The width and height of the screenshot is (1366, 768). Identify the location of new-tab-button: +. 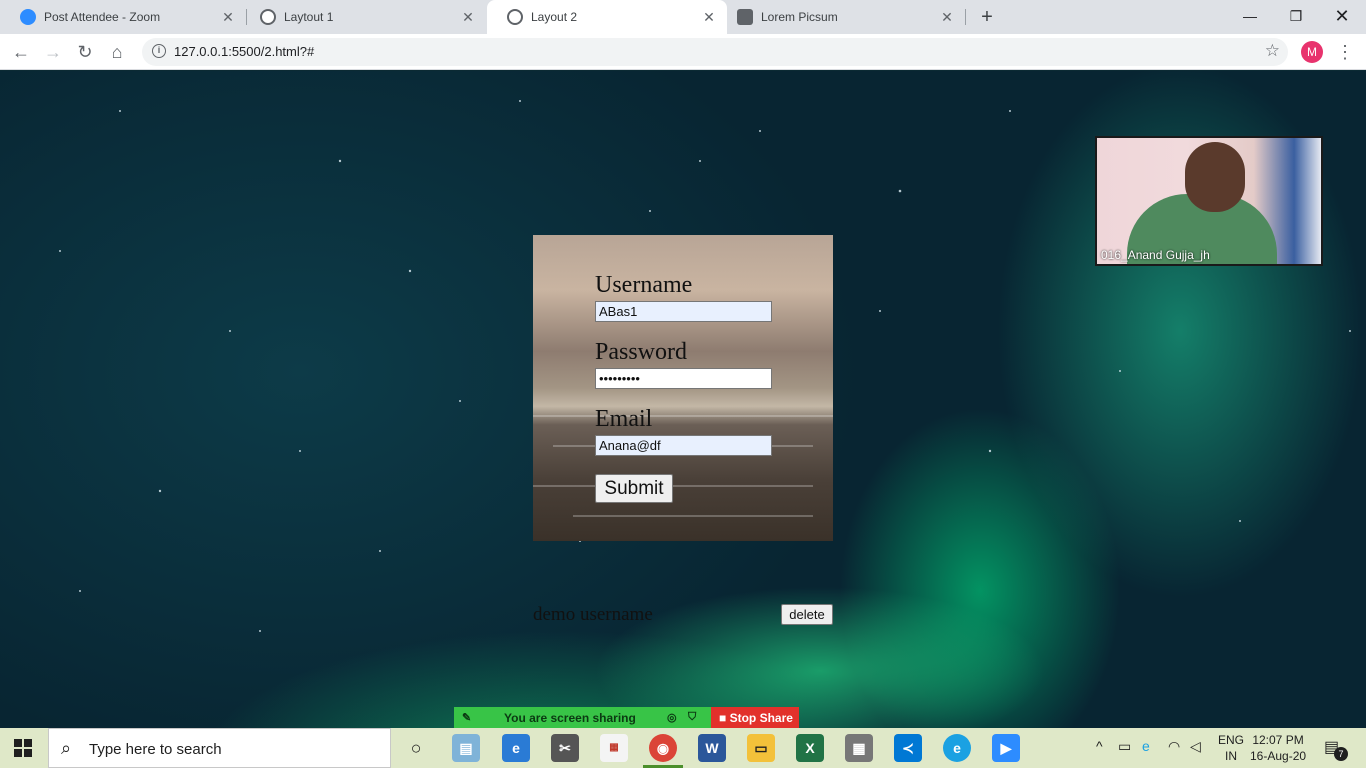
(987, 17).